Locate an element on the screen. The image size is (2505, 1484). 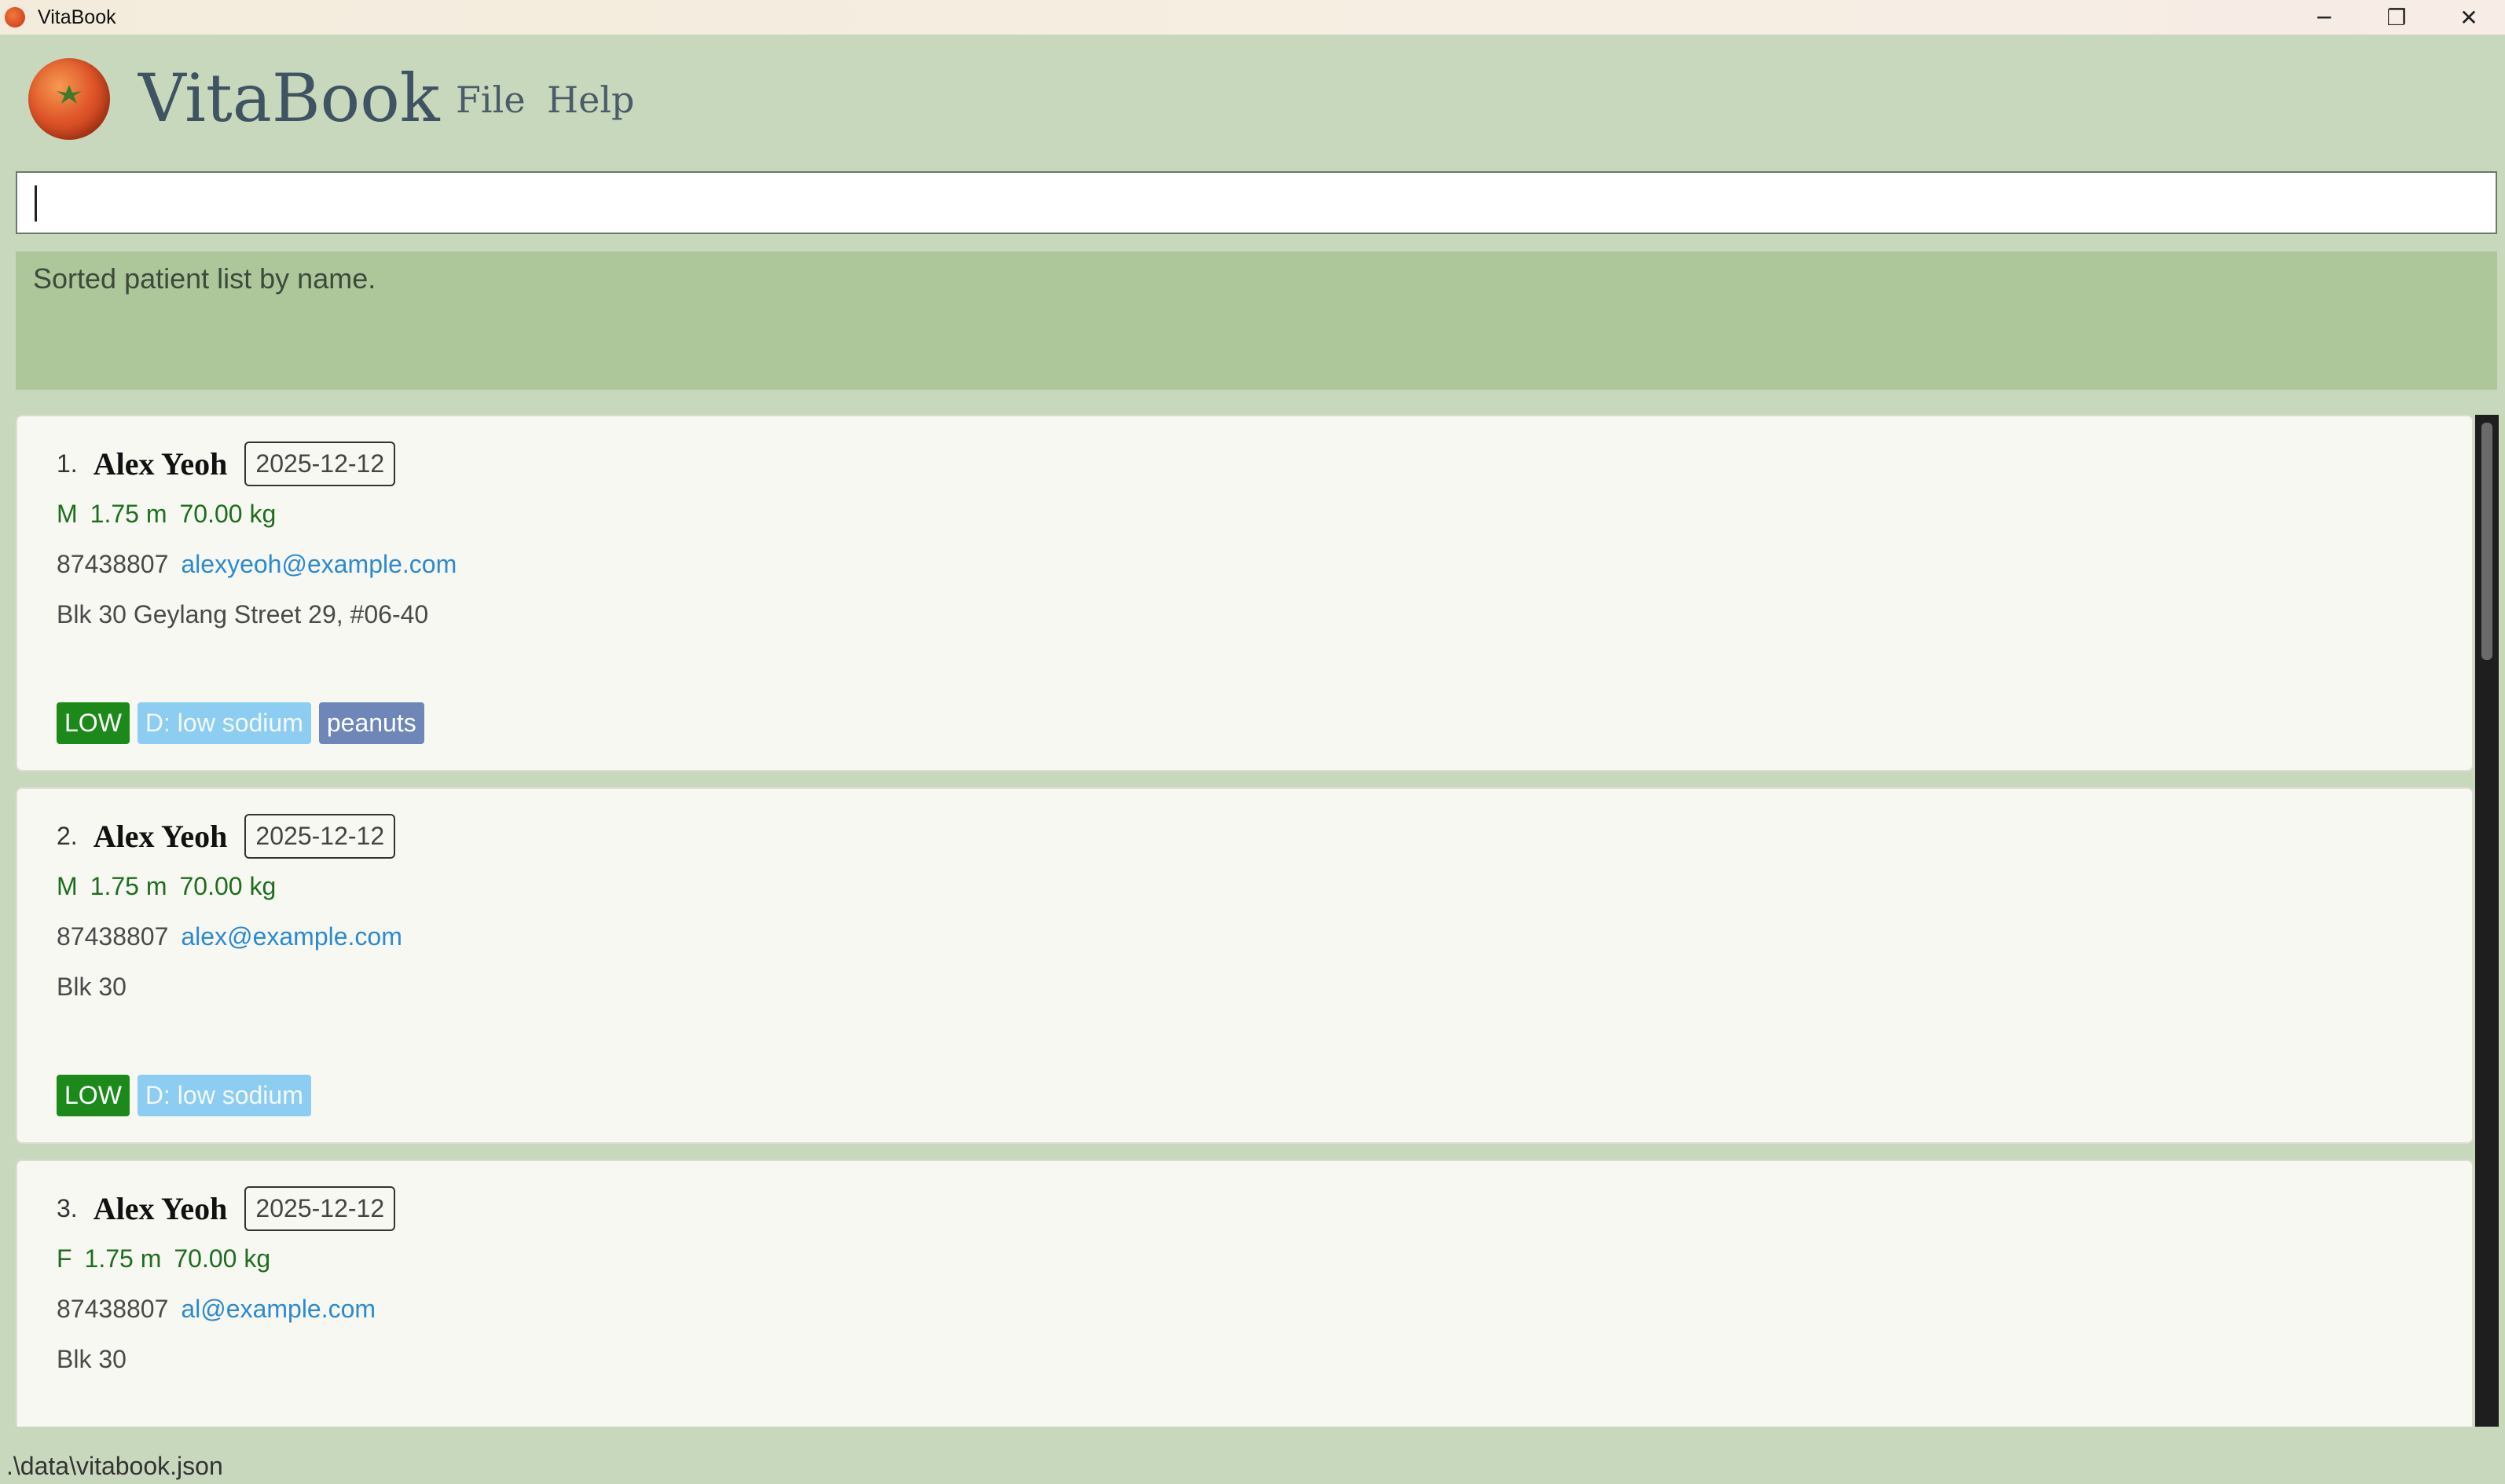
patient-tags: LOW D: low sodium is located at coordinates (188, 1095).